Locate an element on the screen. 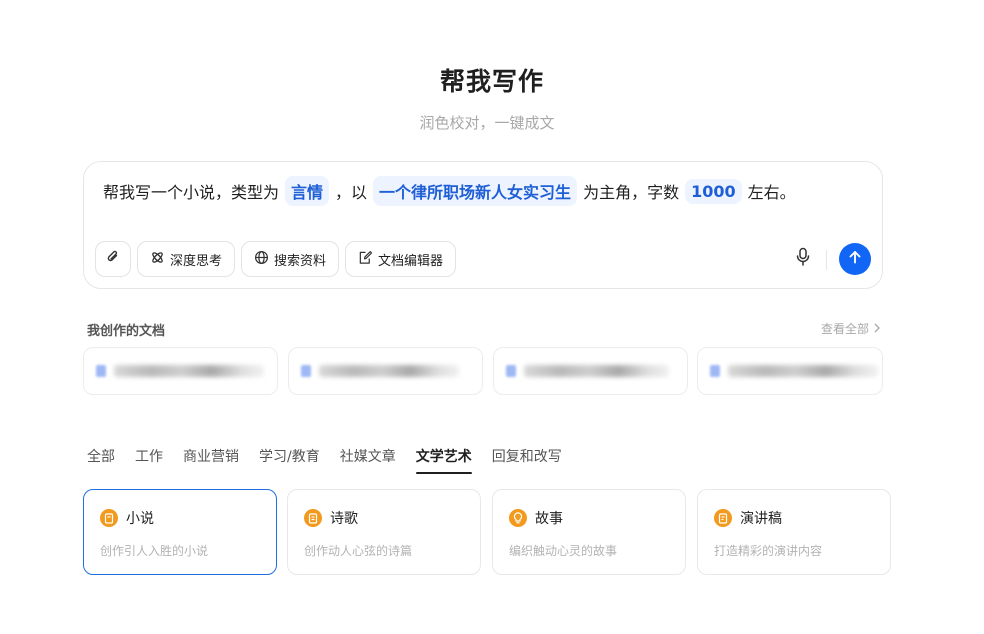  microphone-button is located at coordinates (803, 259).